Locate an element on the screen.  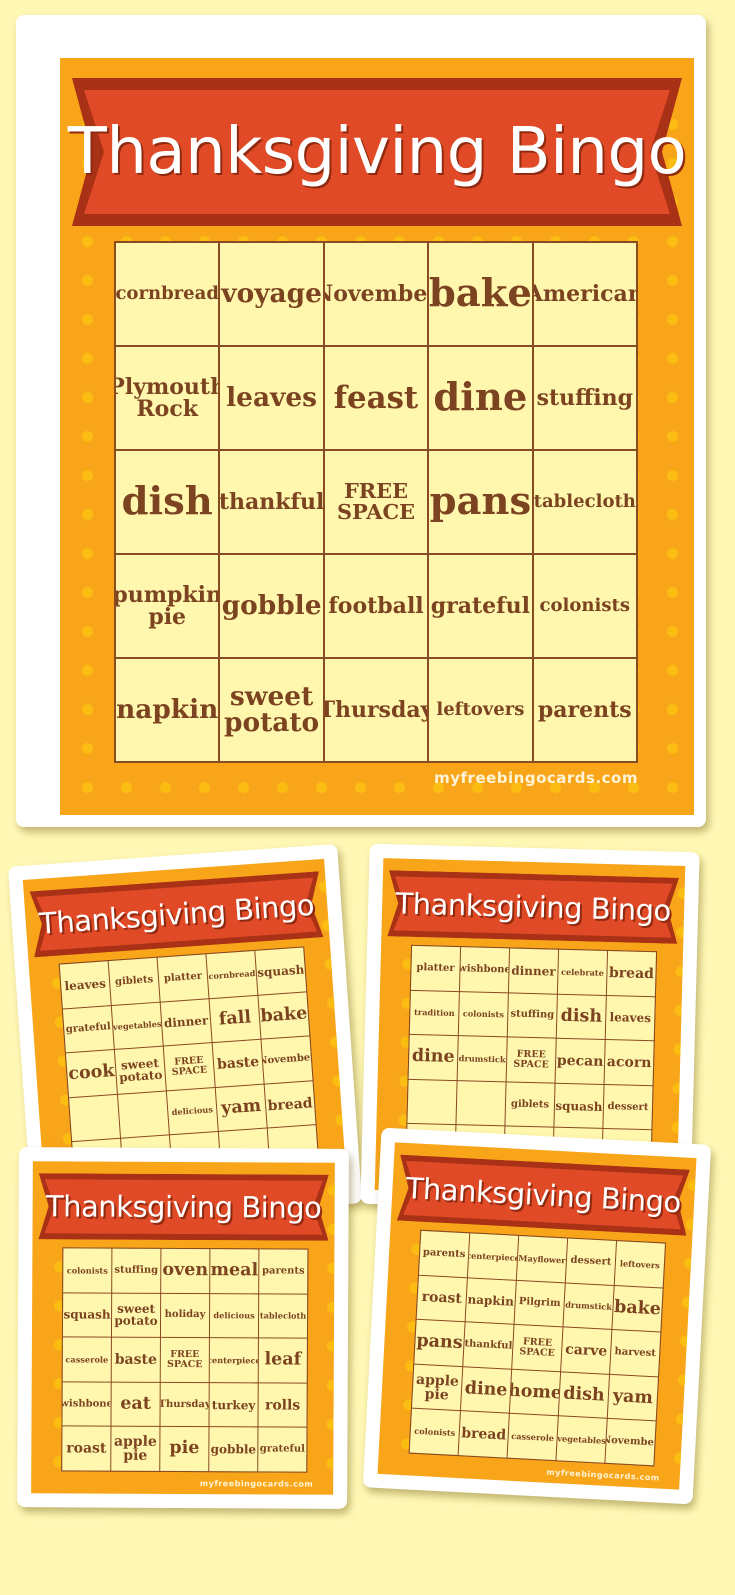
bingo-cell: celebrate is located at coordinates (582, 972).